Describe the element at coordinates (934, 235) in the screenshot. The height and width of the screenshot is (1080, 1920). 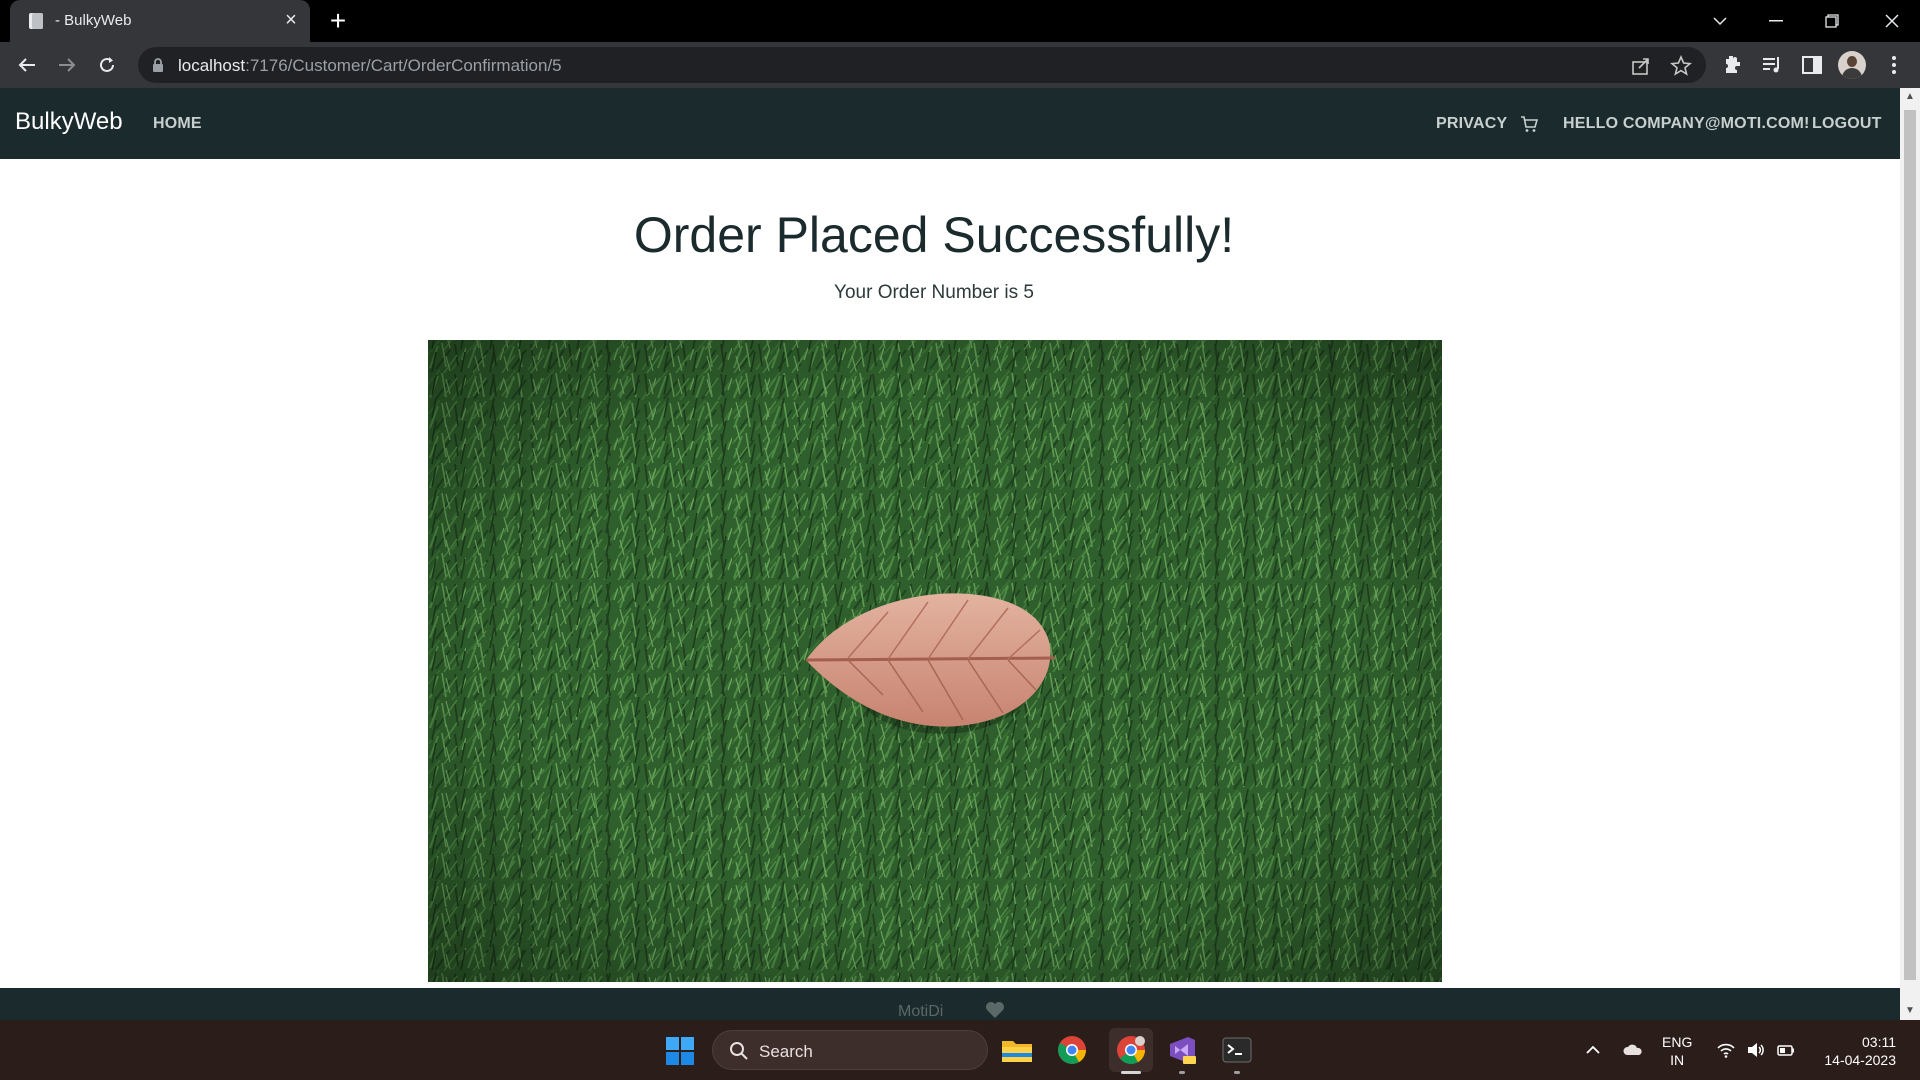
I see `confirmation-heading: Order Placed Successfully!` at that location.